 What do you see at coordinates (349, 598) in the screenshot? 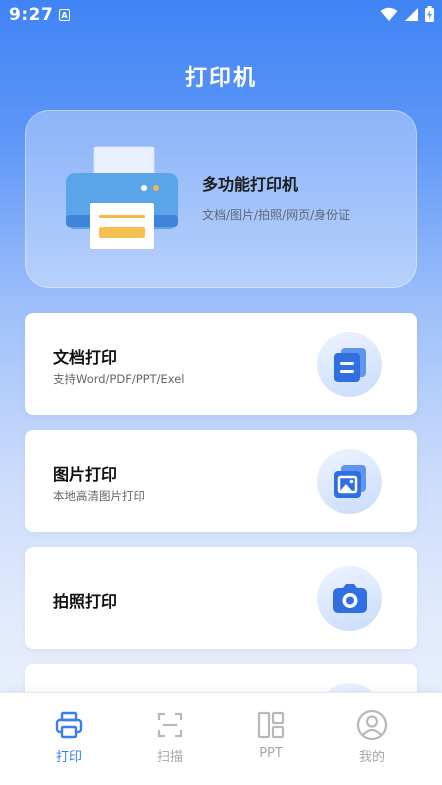
I see `camera-icon` at bounding box center [349, 598].